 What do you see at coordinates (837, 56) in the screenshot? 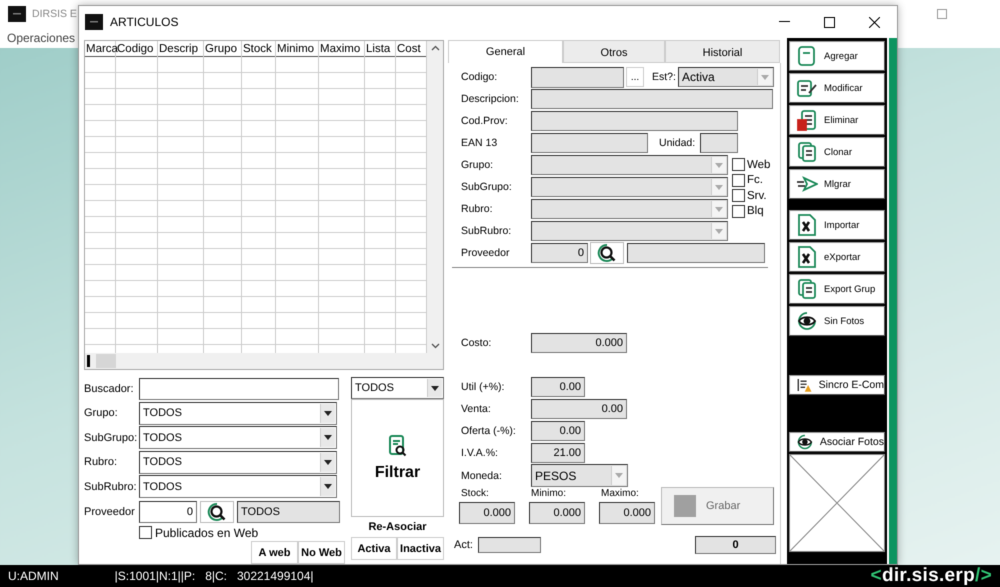
I see `action-button: Agregar` at bounding box center [837, 56].